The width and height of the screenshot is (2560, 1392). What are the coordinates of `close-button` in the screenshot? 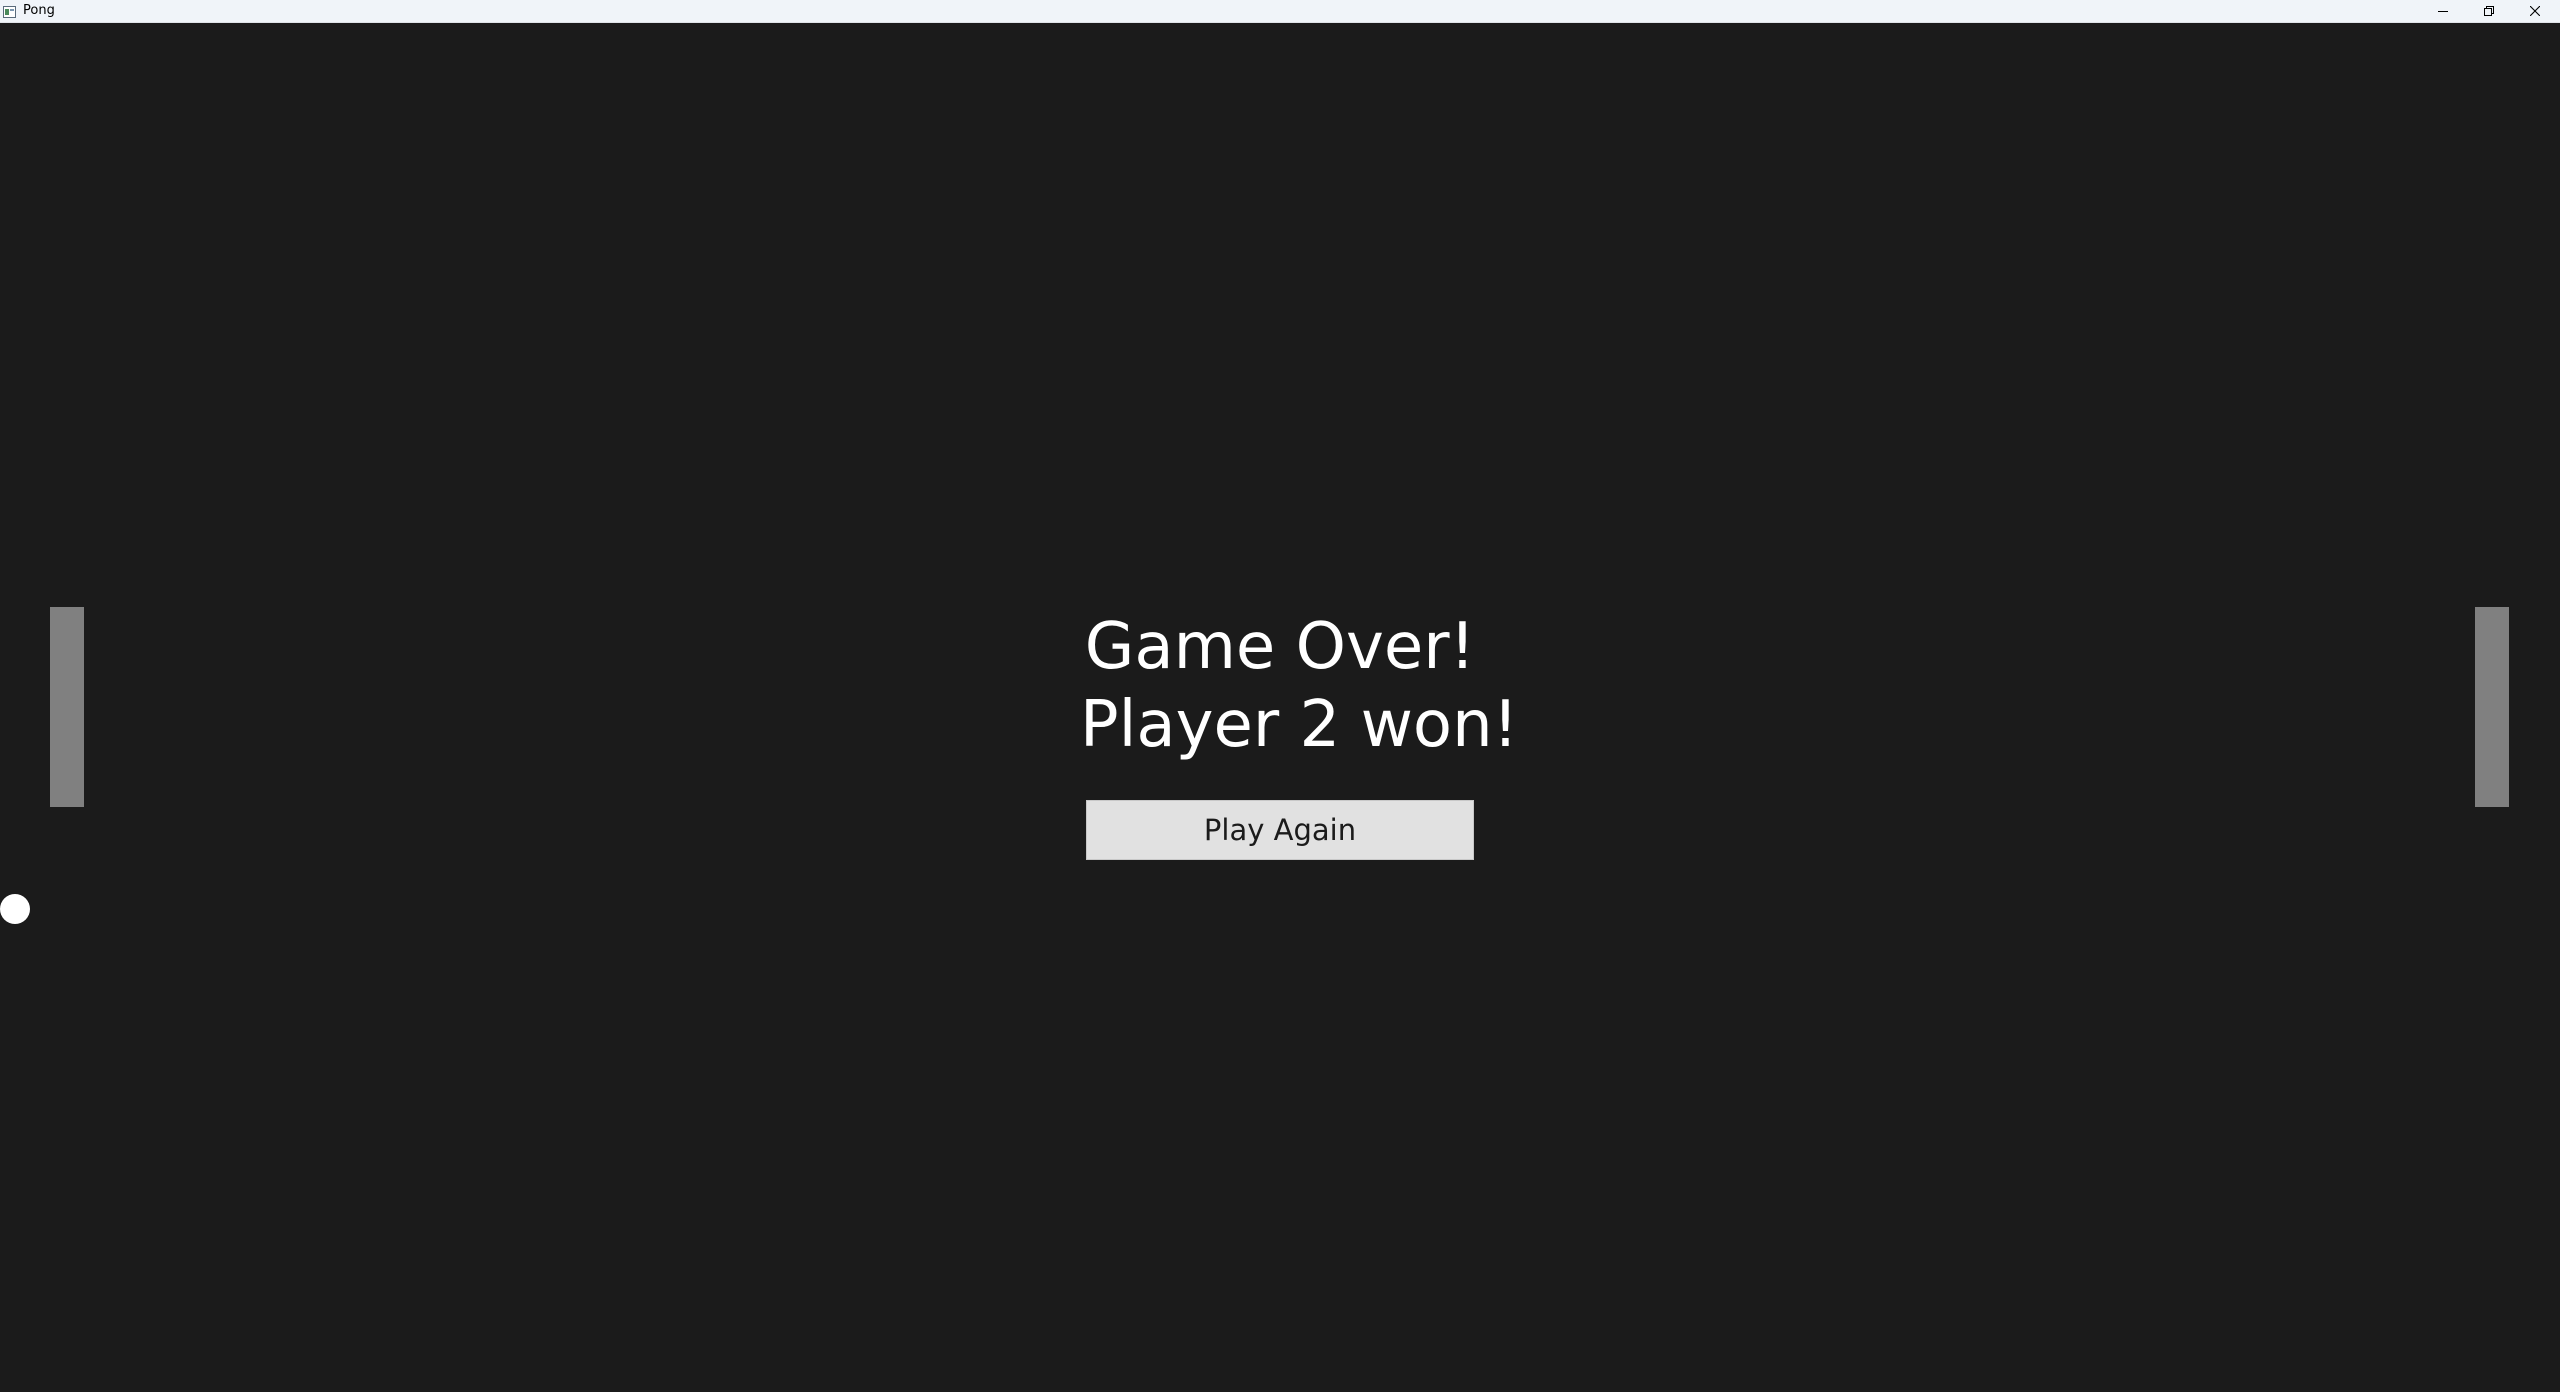 It's located at (2535, 11).